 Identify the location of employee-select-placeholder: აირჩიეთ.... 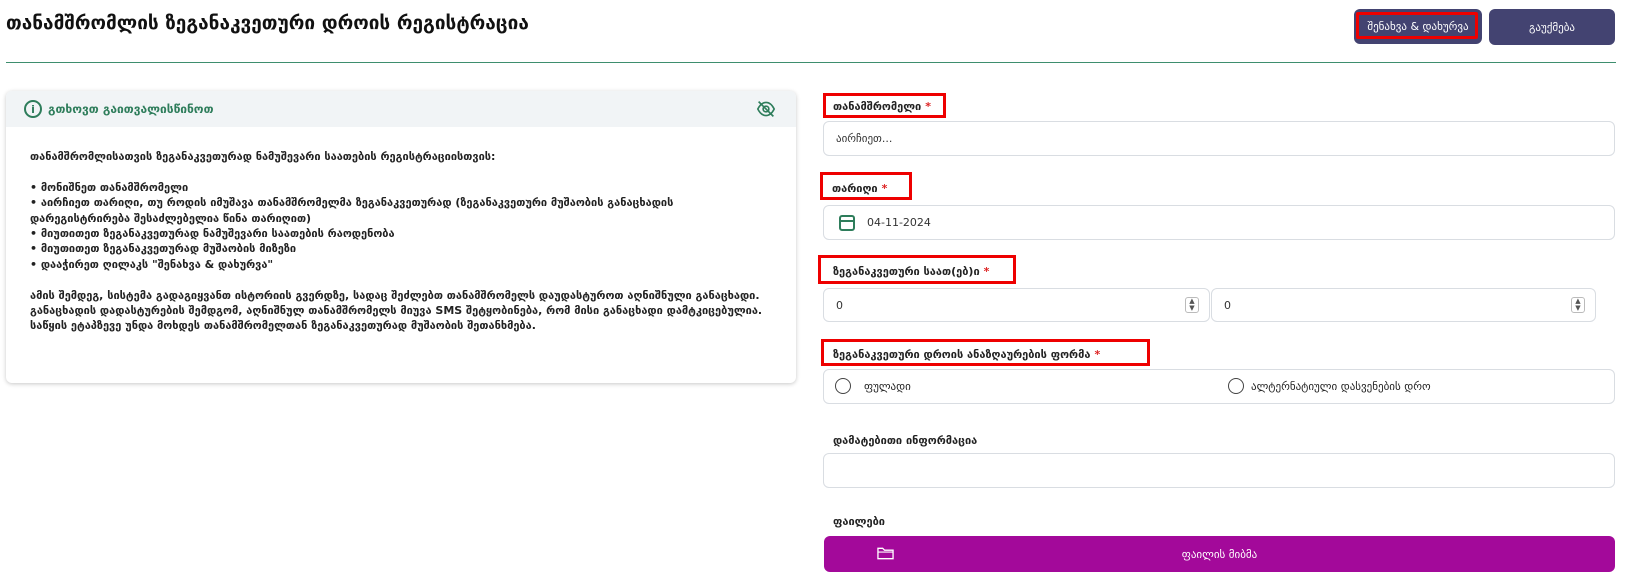
(864, 138).